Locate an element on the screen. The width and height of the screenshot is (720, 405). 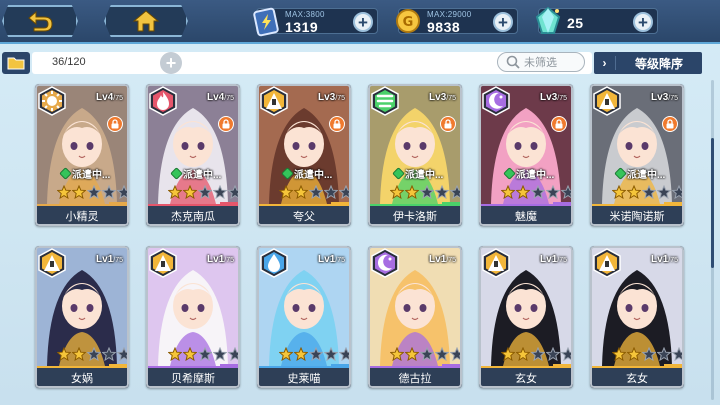
lock-icon is located at coordinates (559, 124).